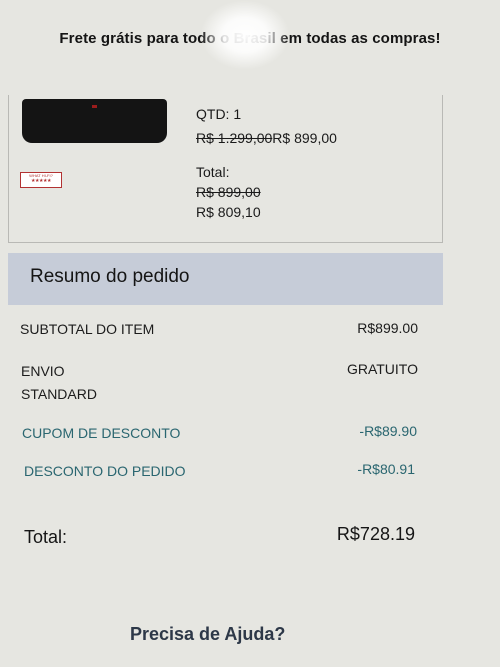  What do you see at coordinates (304, 138) in the screenshot?
I see `item-price: R$ 899,00` at bounding box center [304, 138].